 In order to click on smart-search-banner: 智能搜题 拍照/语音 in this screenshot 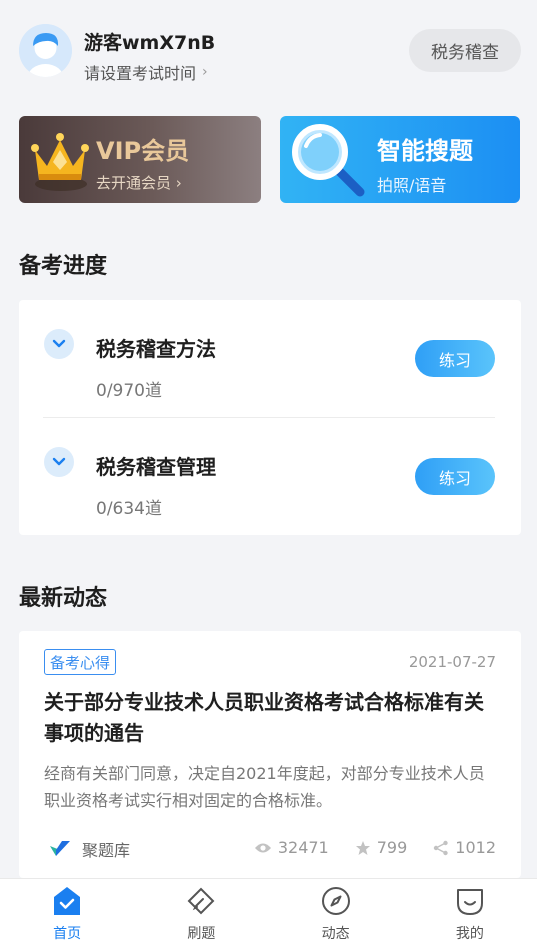, I will do `click(400, 159)`.